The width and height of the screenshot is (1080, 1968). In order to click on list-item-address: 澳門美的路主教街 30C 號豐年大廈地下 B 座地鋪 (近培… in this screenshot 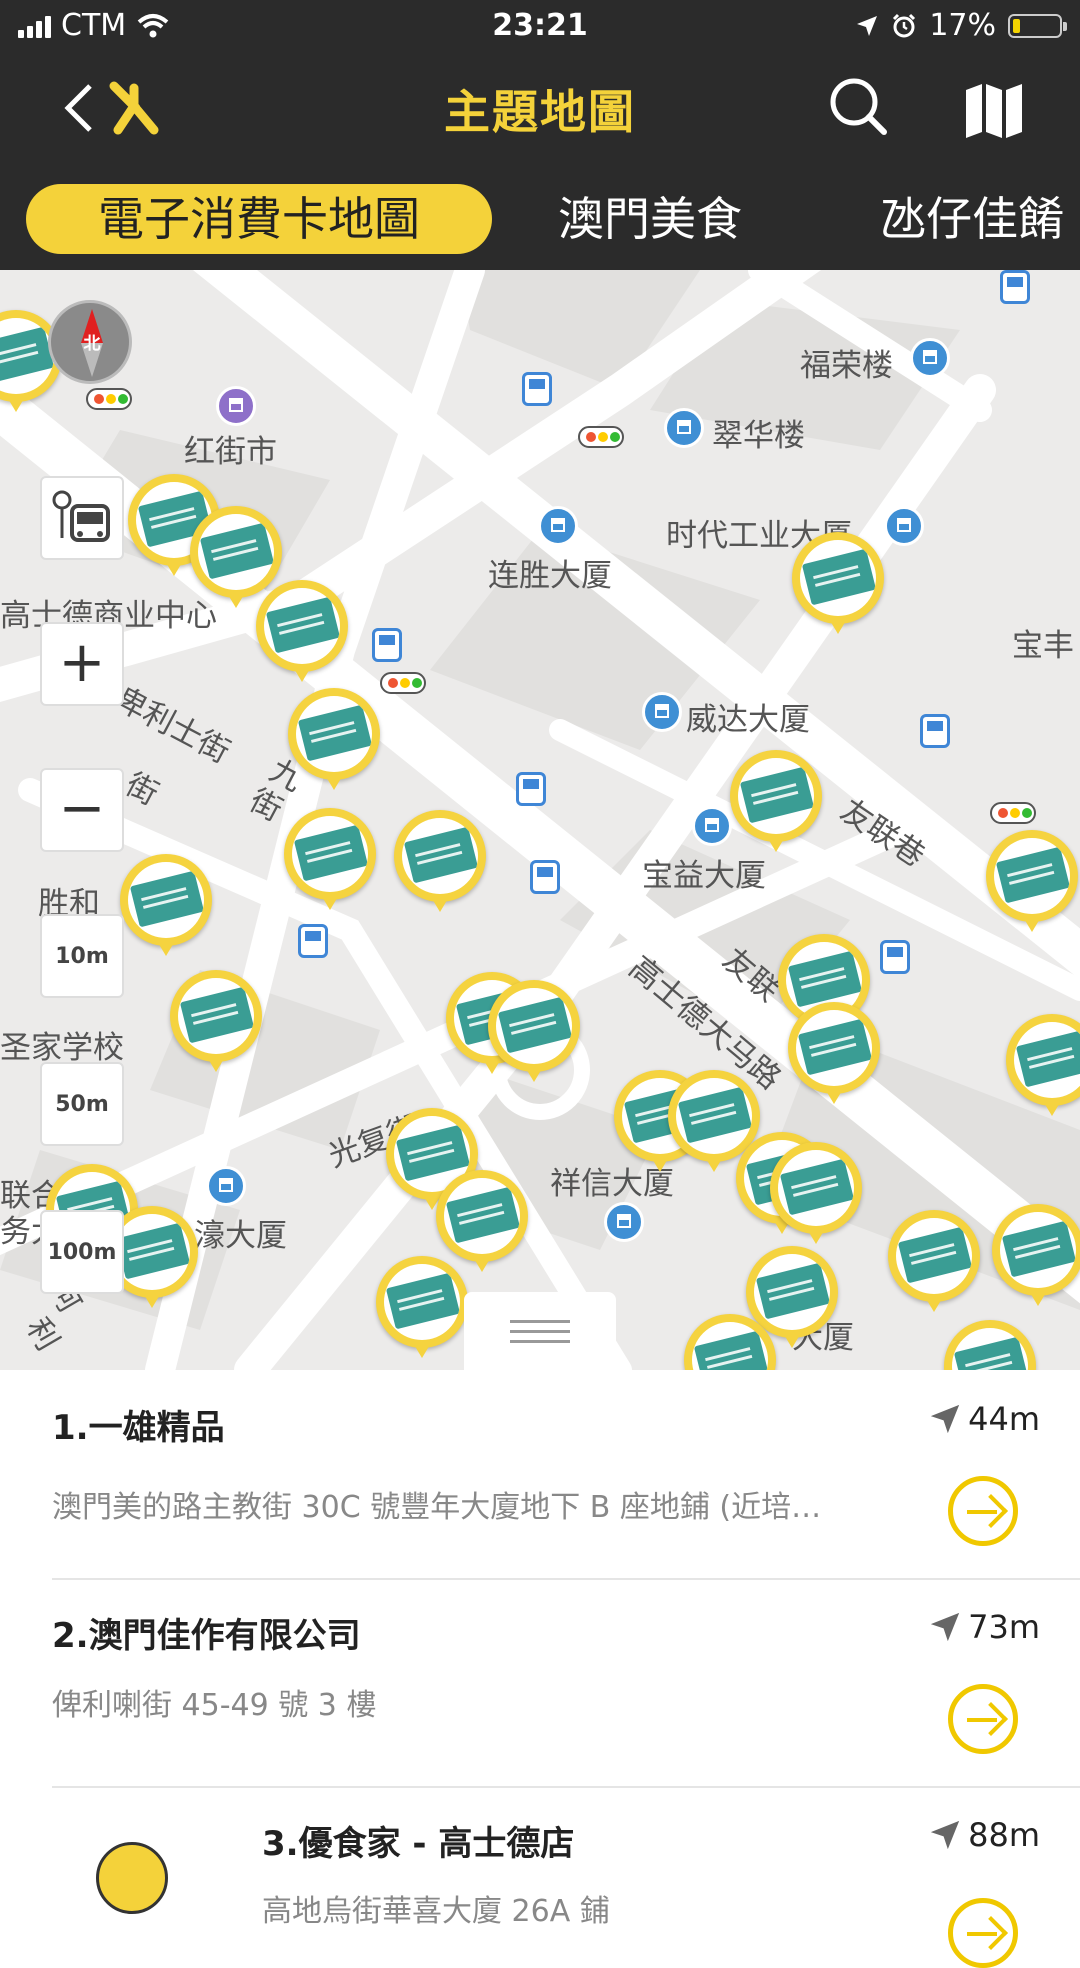, I will do `click(437, 1507)`.